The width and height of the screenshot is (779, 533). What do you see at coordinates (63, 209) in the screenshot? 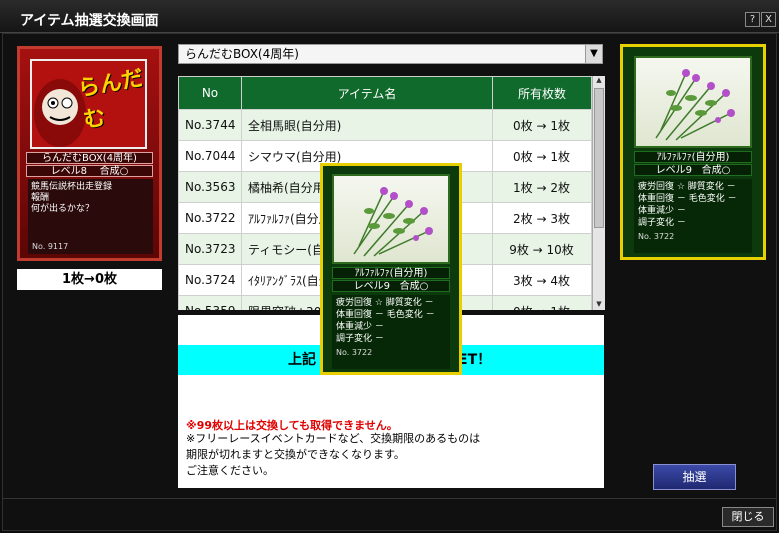
I see `box-card-desc-line: 何が出るかな？` at bounding box center [63, 209].